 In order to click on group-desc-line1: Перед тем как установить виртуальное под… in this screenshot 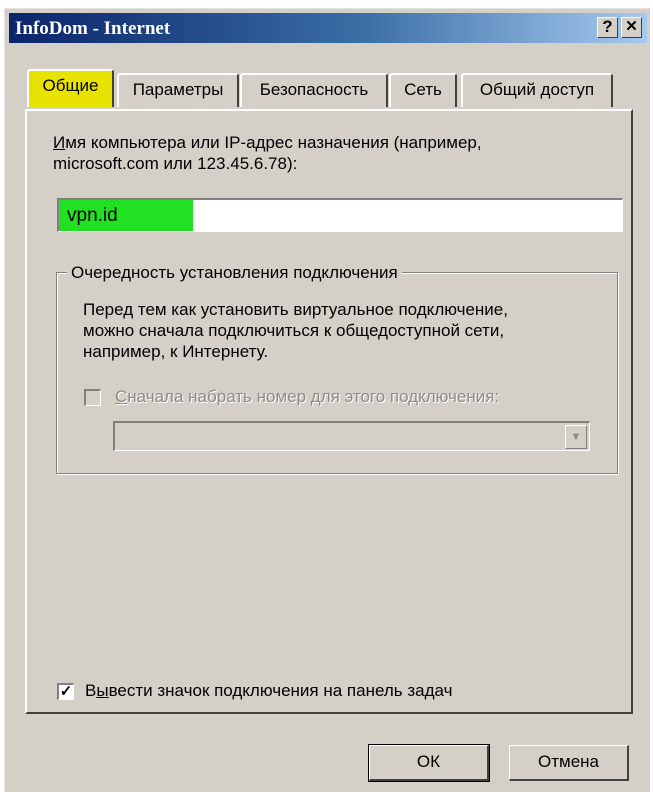, I will do `click(295, 309)`.